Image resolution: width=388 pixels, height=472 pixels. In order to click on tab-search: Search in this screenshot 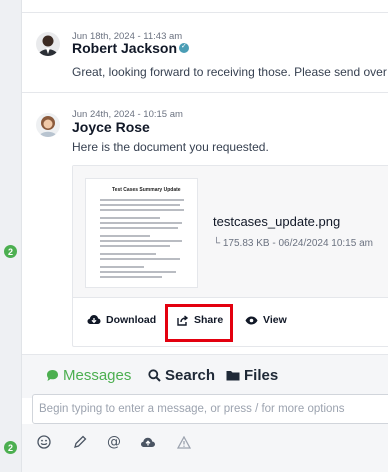, I will do `click(181, 375)`.